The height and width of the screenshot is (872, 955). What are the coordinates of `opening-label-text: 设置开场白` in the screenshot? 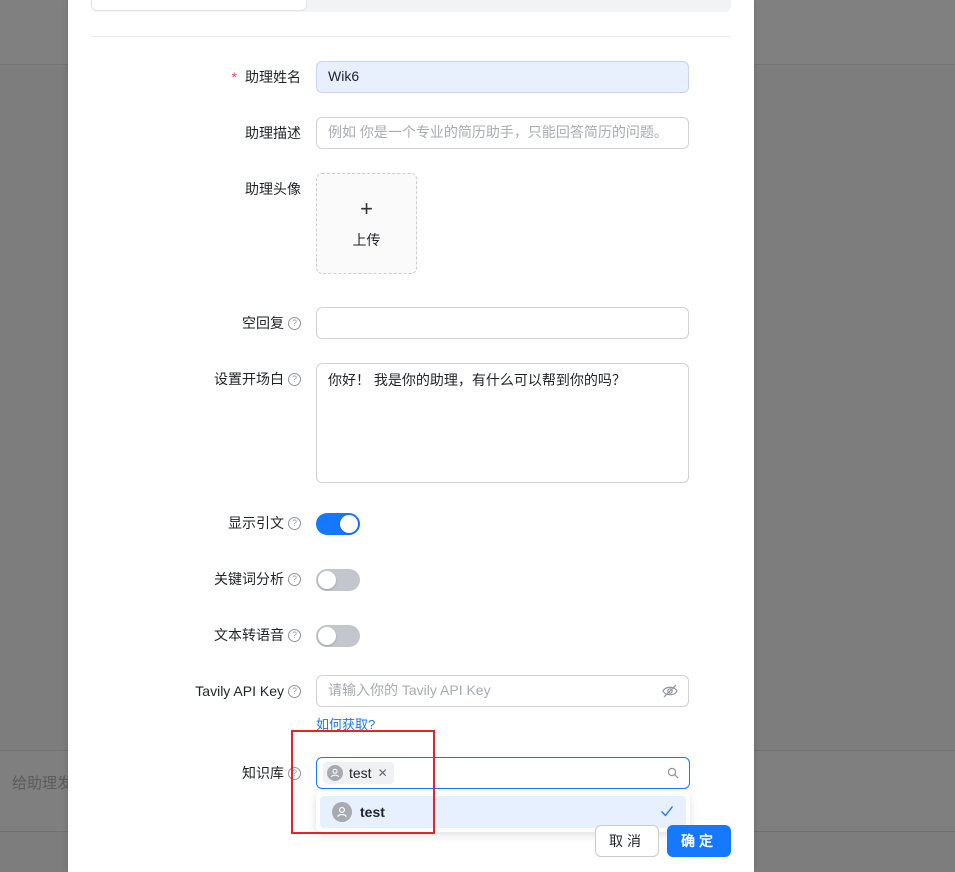 It's located at (249, 379).